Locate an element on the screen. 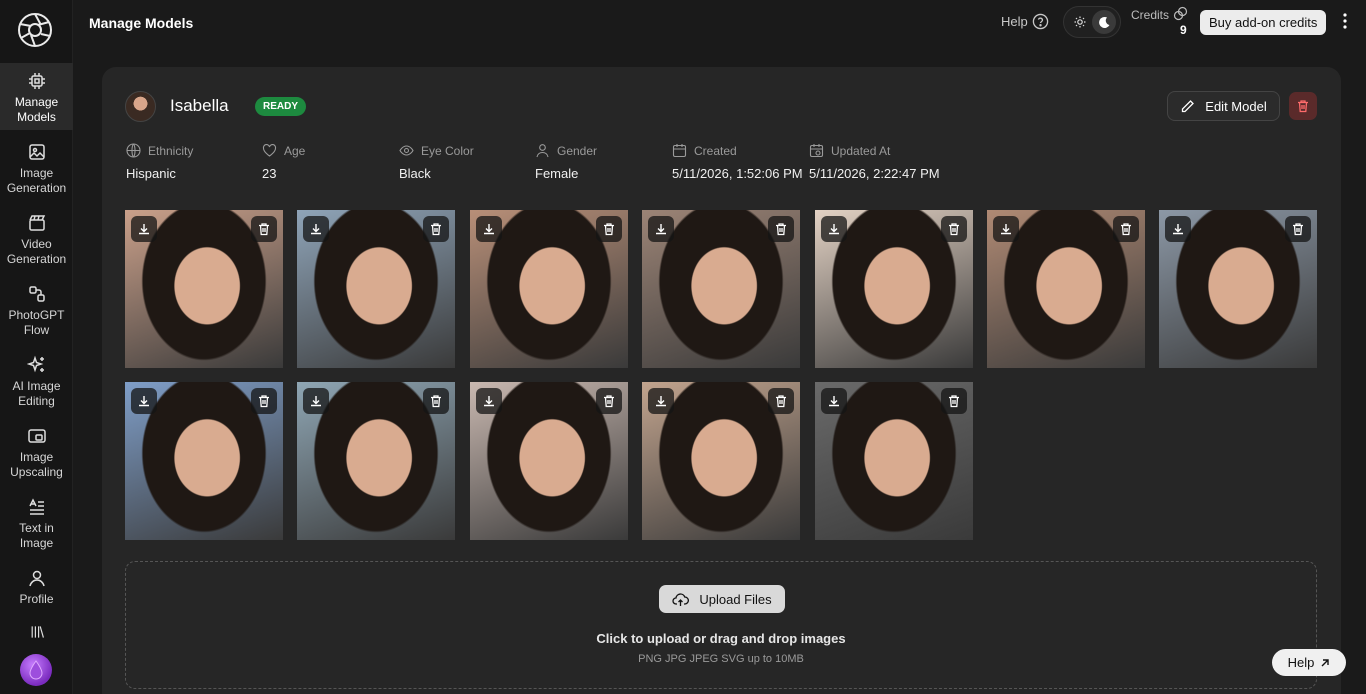 The height and width of the screenshot is (694, 1366). attr-updated-at: Updated At 5/11/2026, 2:22:47 PM is located at coordinates (874, 162).